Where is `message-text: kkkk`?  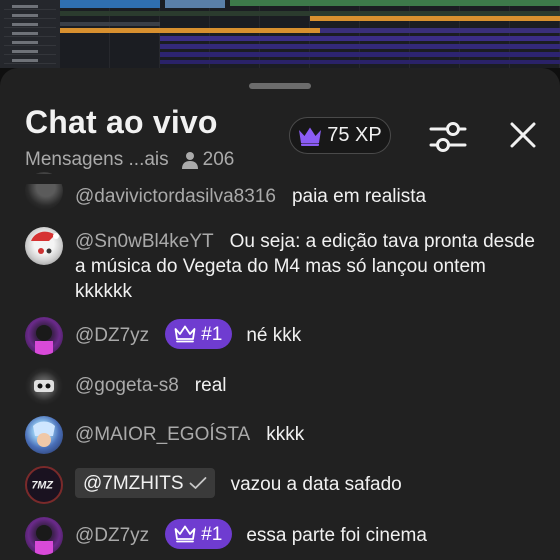
message-text: kkkk is located at coordinates (285, 434).